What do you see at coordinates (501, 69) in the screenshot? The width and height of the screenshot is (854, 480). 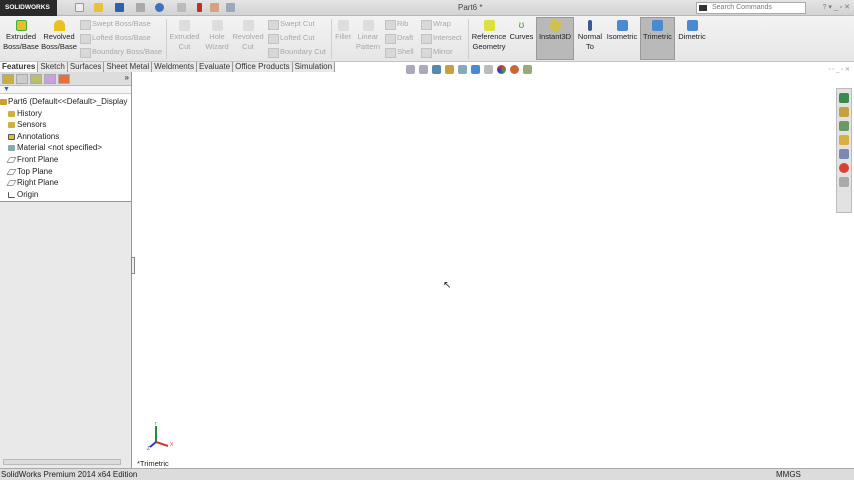 I see `edit-appearance-icon` at bounding box center [501, 69].